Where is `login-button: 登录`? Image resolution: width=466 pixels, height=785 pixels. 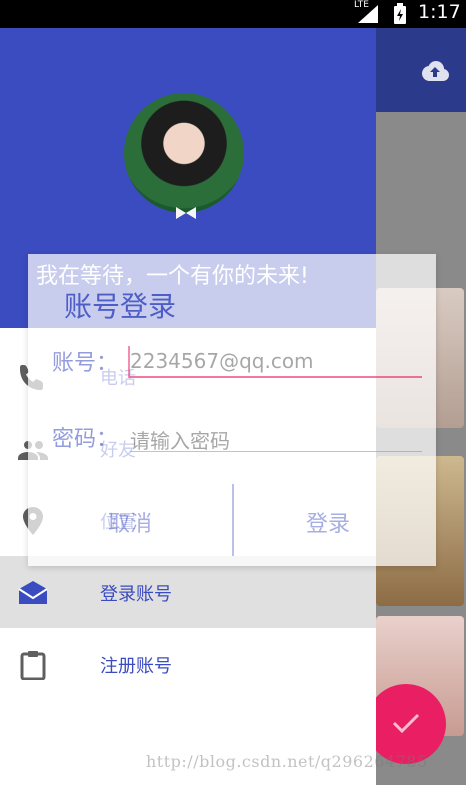 login-button: 登录 is located at coordinates (328, 522).